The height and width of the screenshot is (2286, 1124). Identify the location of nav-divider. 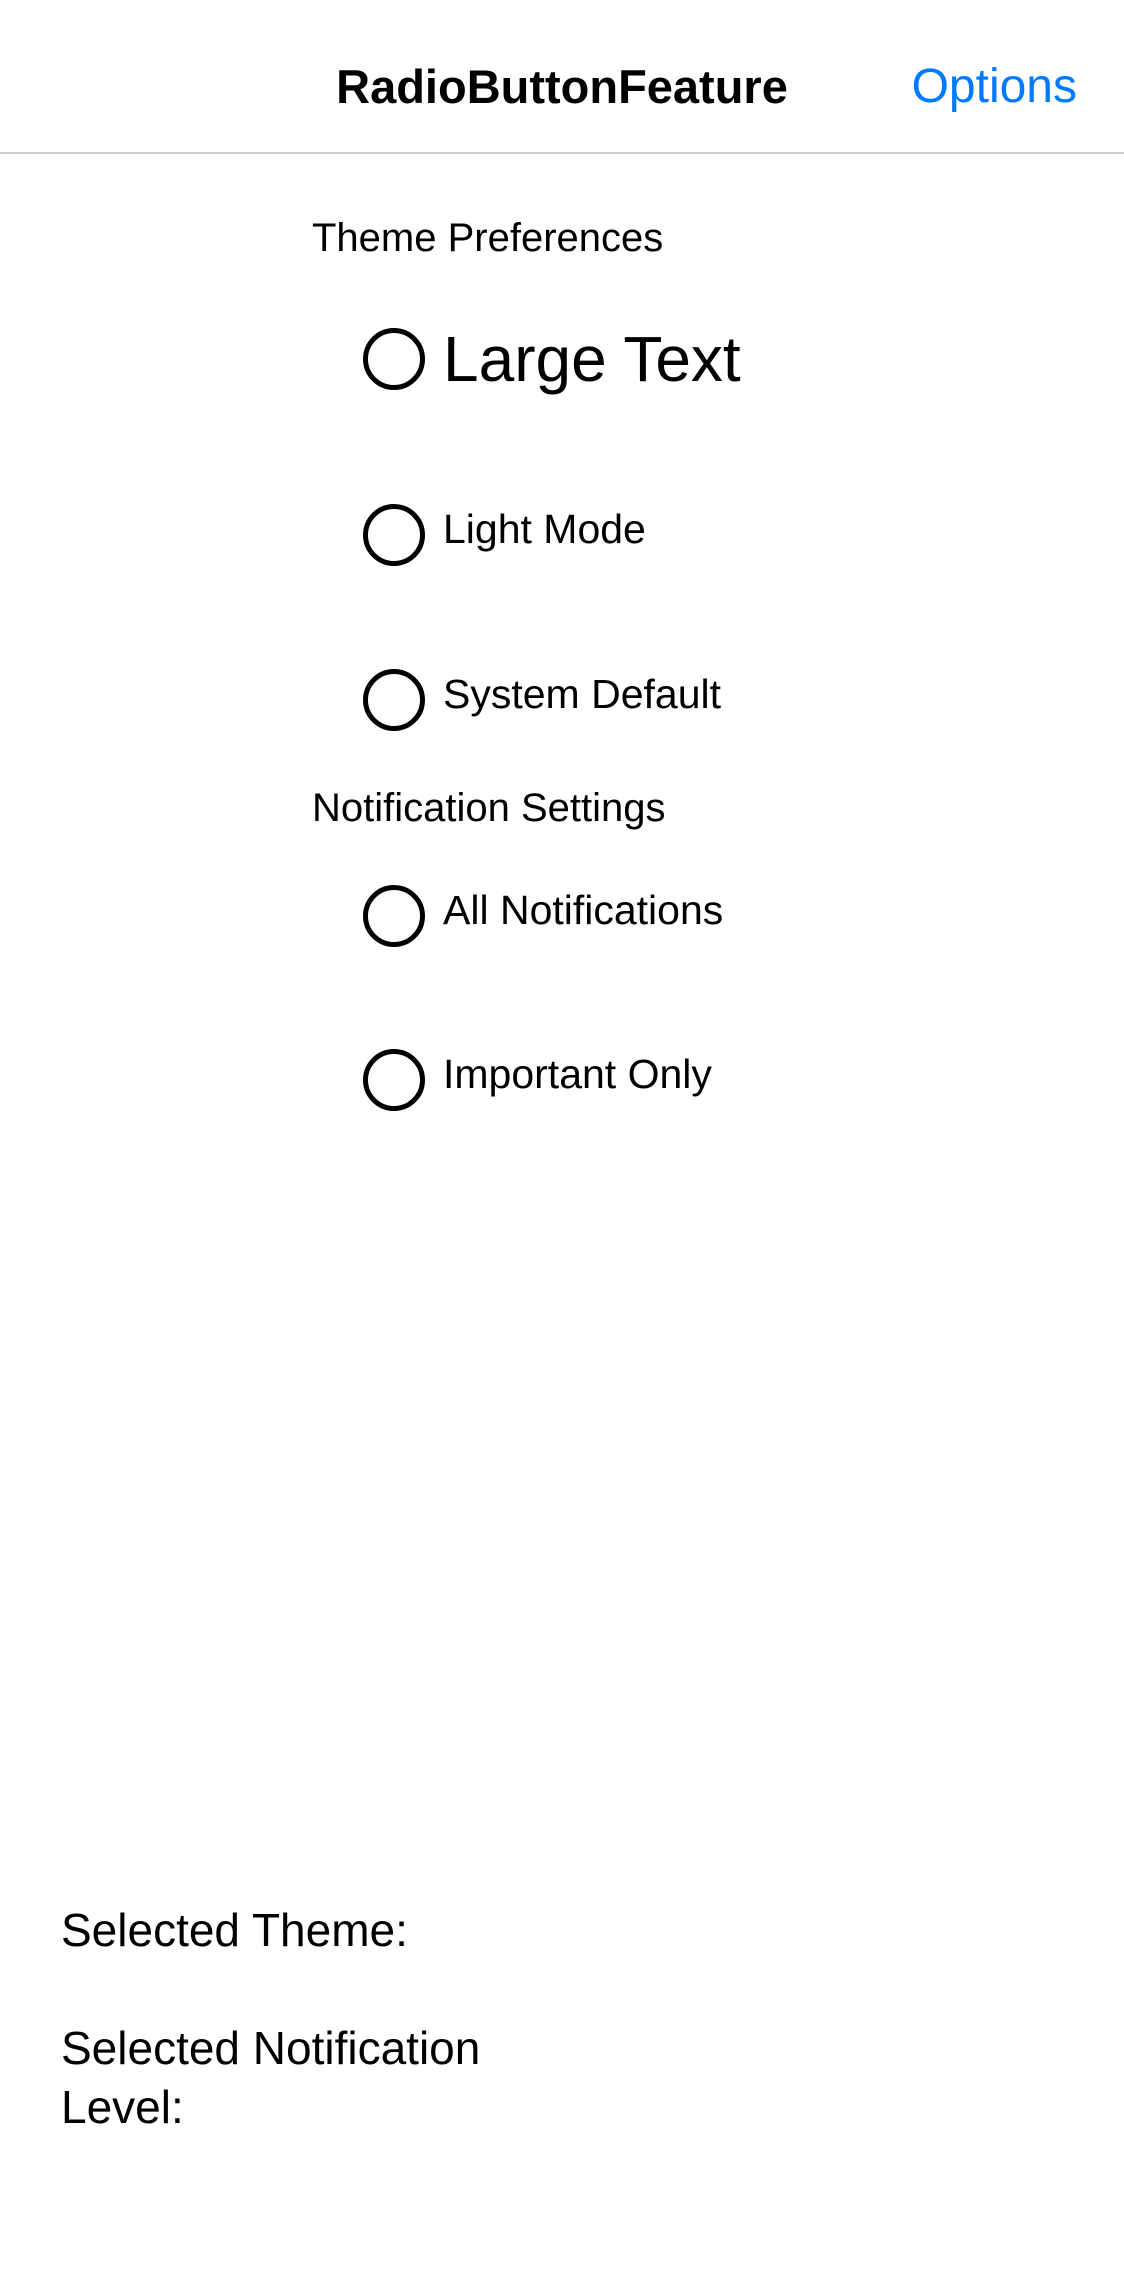
(562, 153).